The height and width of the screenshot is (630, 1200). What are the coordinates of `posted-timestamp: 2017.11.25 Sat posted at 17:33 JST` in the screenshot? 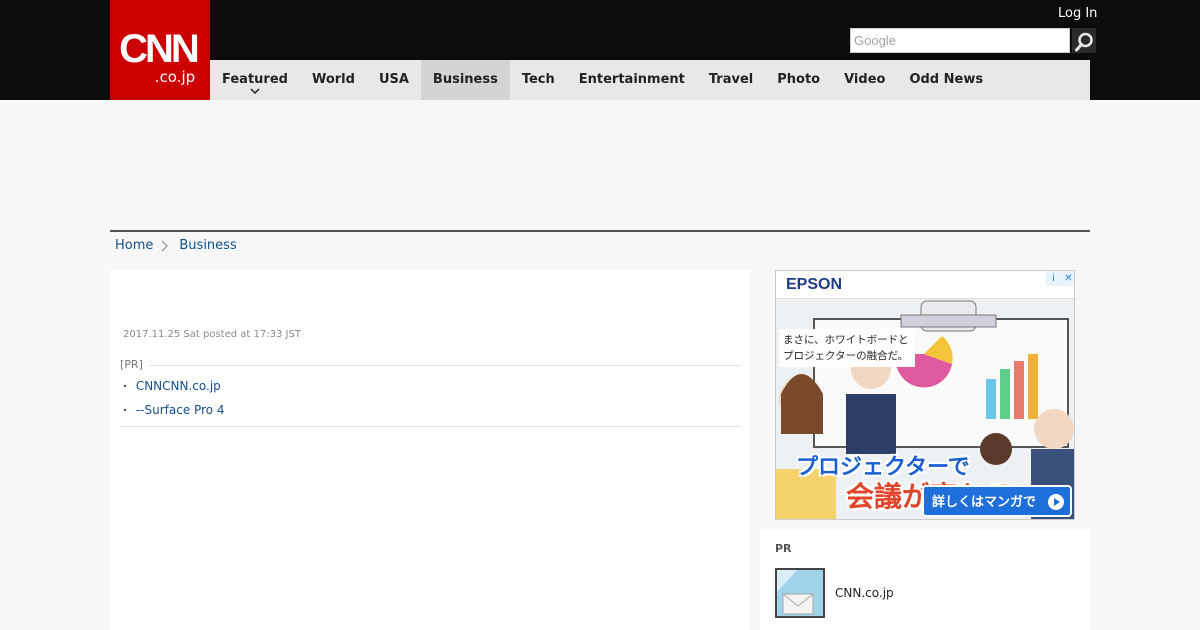 It's located at (212, 334).